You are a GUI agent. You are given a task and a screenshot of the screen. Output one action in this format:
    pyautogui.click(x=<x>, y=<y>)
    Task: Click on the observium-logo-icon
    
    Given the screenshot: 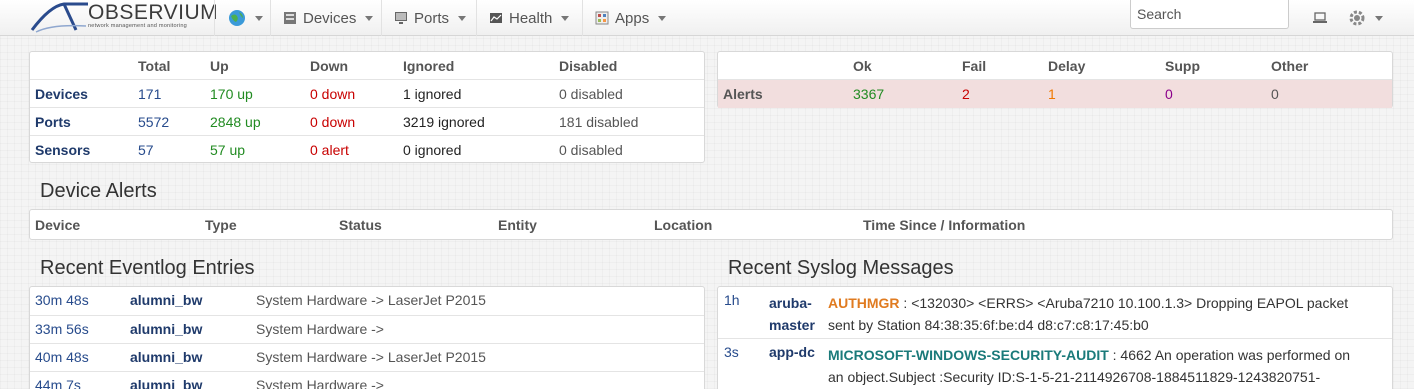 What is the action you would take?
    pyautogui.click(x=59, y=17)
    